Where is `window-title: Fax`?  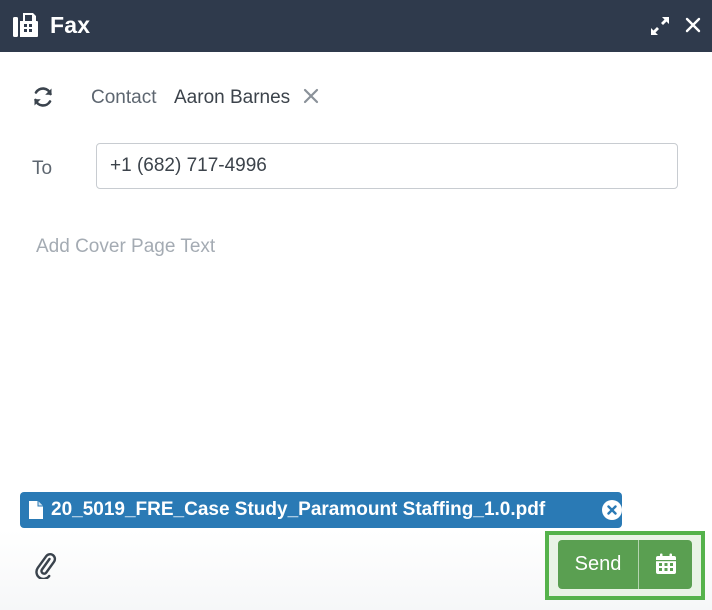
window-title: Fax is located at coordinates (70, 25).